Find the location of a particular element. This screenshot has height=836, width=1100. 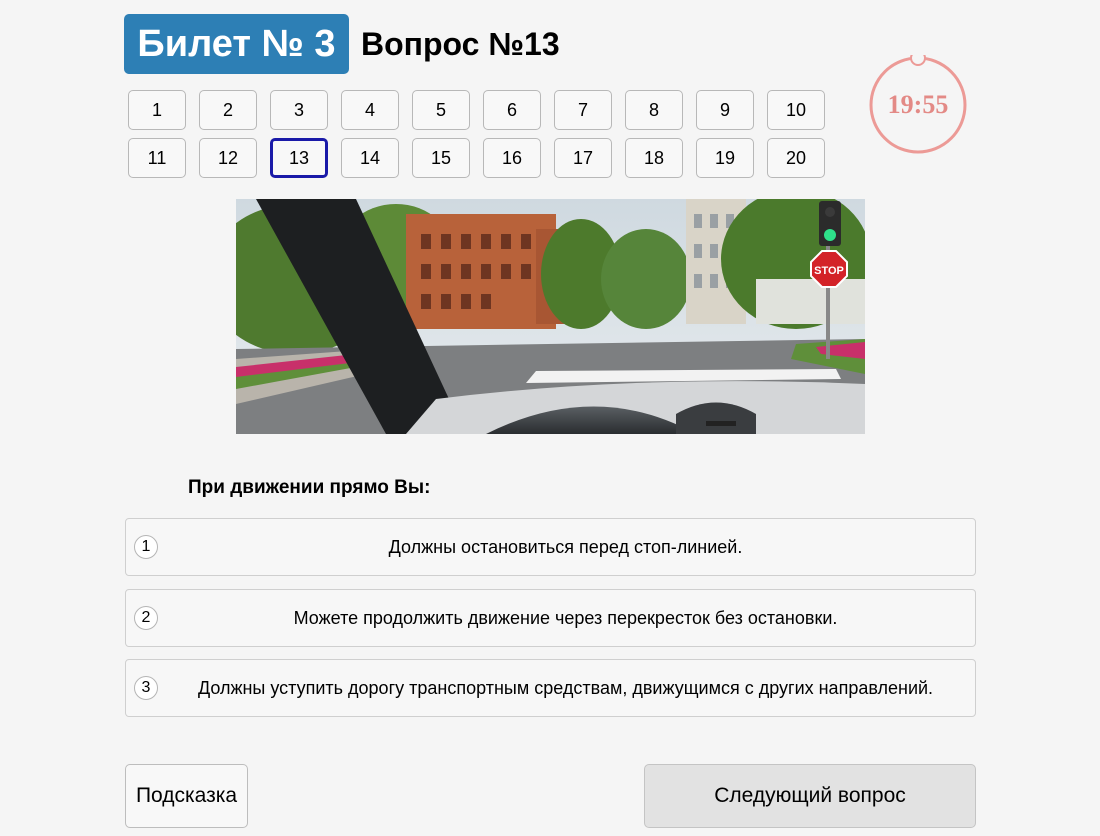

svg-text: STOP is located at coordinates (829, 271).